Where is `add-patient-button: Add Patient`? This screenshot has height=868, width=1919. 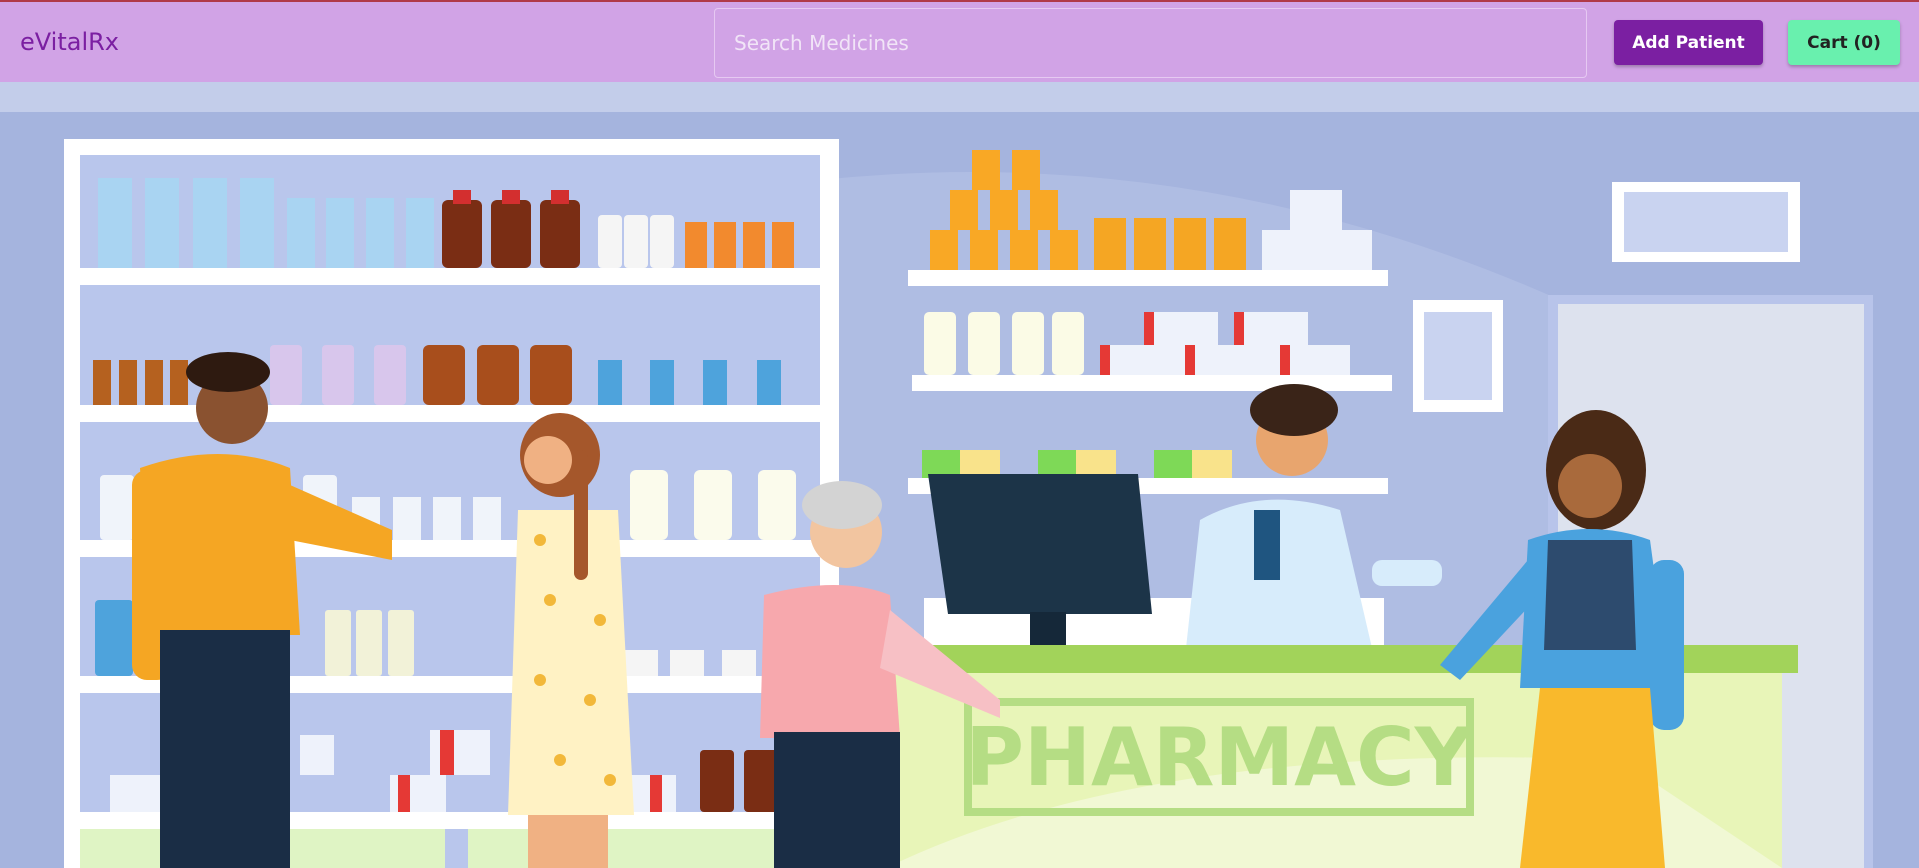 add-patient-button: Add Patient is located at coordinates (1688, 42).